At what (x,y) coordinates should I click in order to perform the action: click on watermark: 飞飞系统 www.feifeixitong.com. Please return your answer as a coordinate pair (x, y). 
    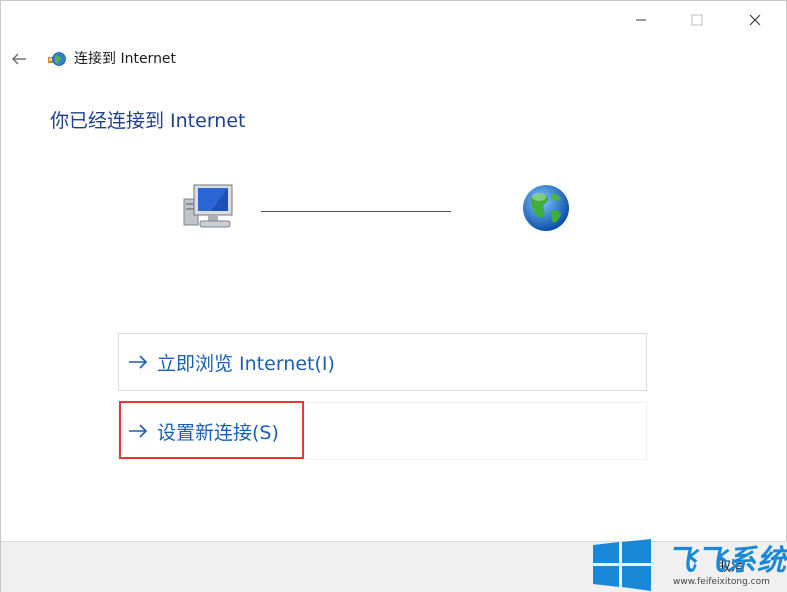
    Looking at the image, I should click on (688, 564).